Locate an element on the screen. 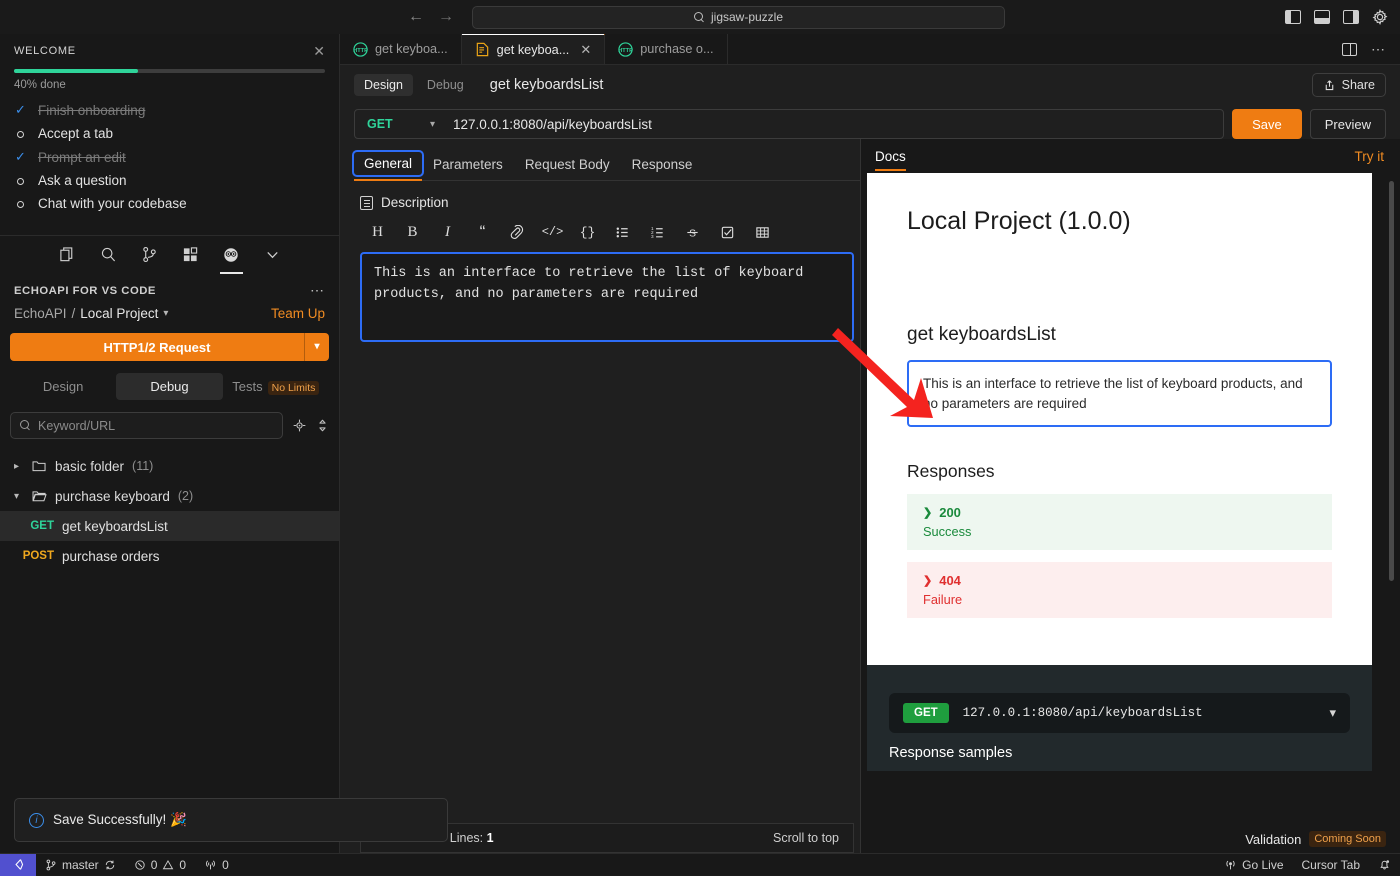 This screenshot has width=1400, height=876. editor-mode-debug: Debug is located at coordinates (445, 85).